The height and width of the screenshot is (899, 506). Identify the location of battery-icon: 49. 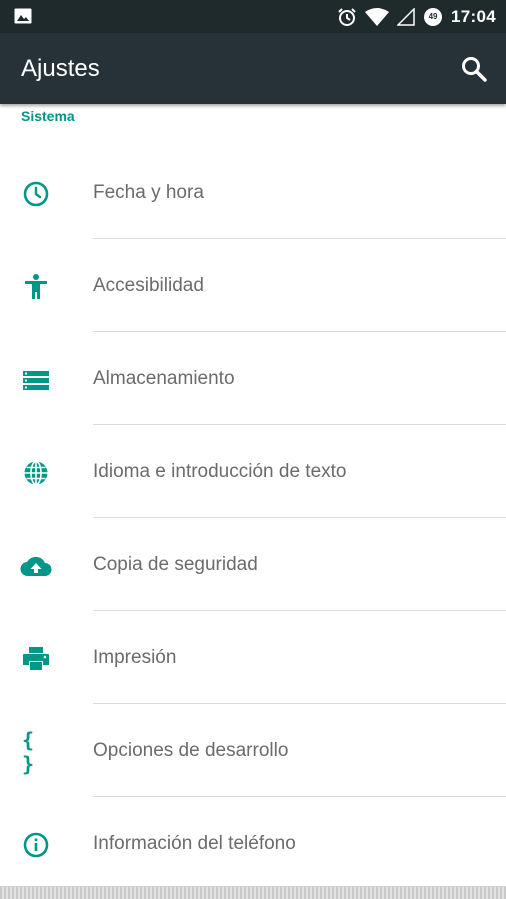
(433, 17).